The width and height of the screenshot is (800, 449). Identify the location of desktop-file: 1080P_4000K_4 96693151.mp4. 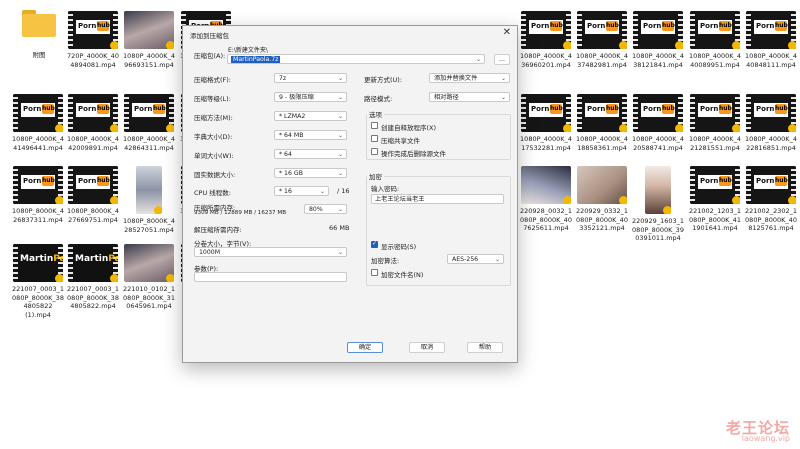
(149, 40).